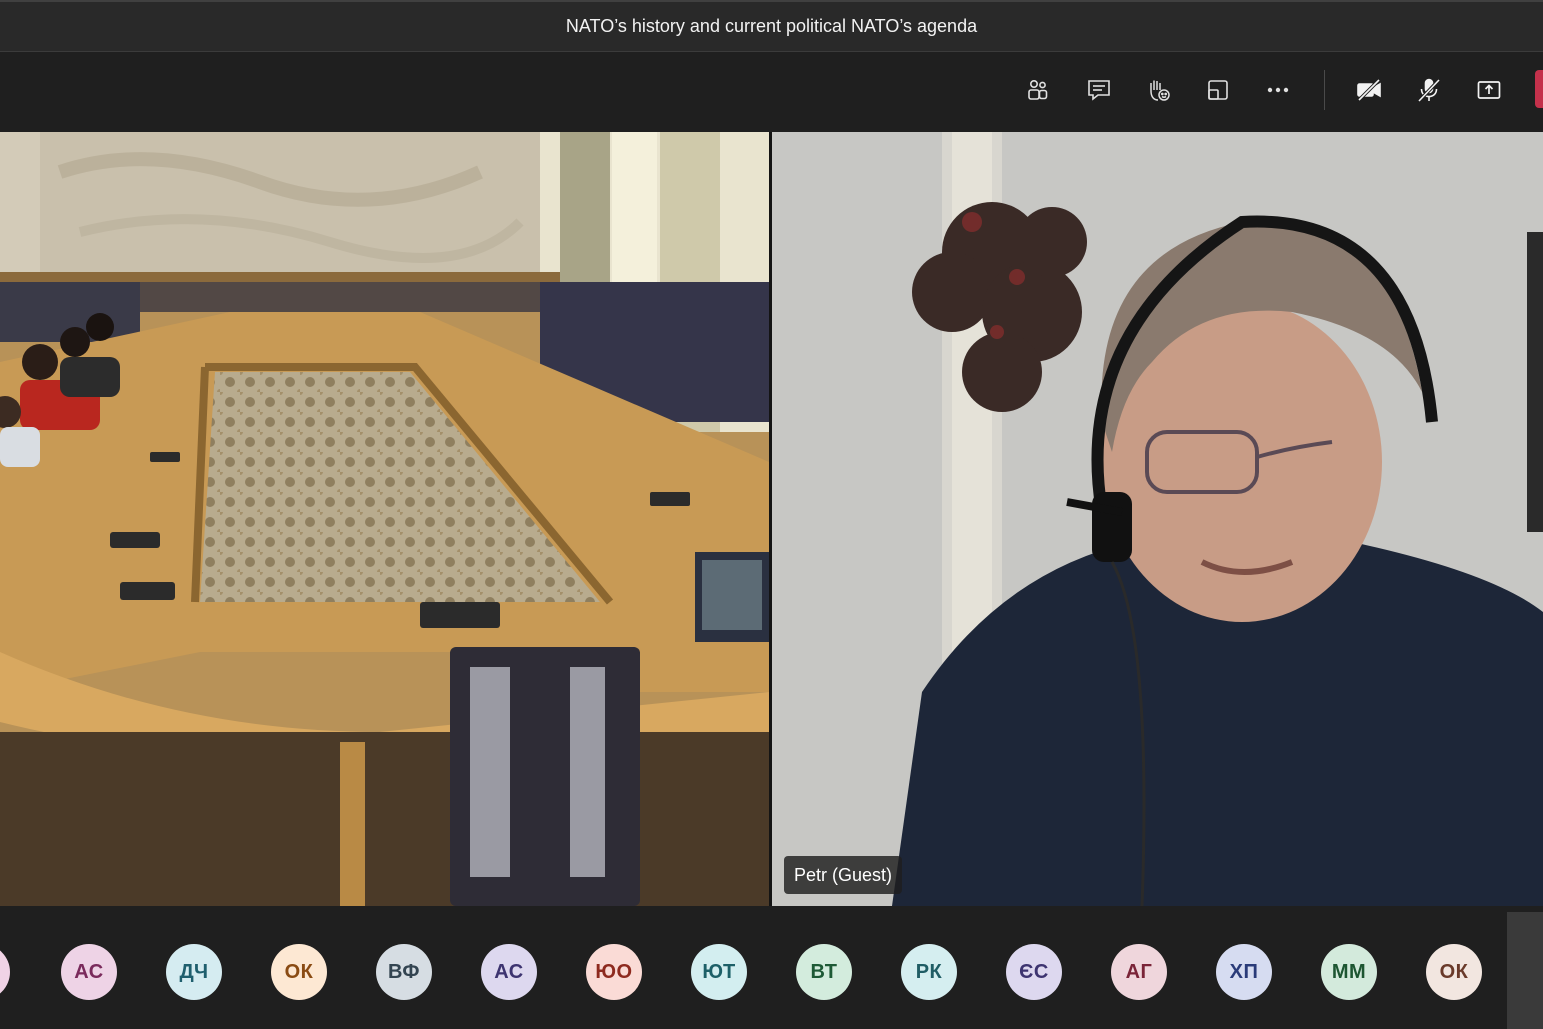 The image size is (1543, 1029). Describe the element at coordinates (404, 972) in the screenshot. I see `participant-avatar: ВФ` at that location.